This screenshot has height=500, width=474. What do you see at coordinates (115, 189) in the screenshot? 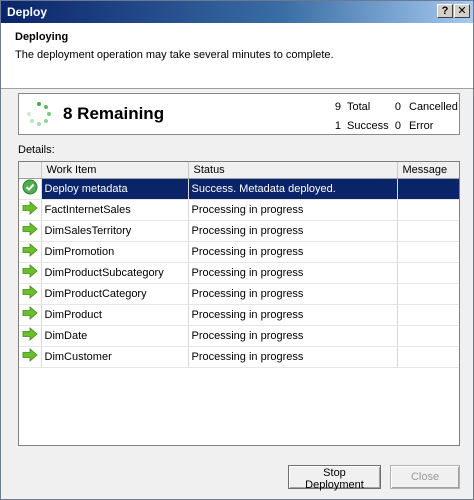
I see `work-item-cell: Deploy metadata` at bounding box center [115, 189].